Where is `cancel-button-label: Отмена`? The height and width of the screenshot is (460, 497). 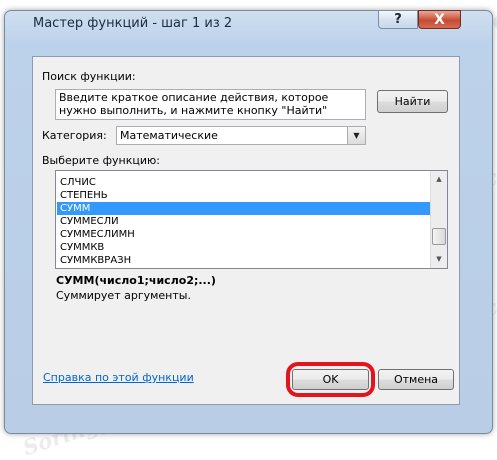
cancel-button-label: Отмена is located at coordinates (416, 379).